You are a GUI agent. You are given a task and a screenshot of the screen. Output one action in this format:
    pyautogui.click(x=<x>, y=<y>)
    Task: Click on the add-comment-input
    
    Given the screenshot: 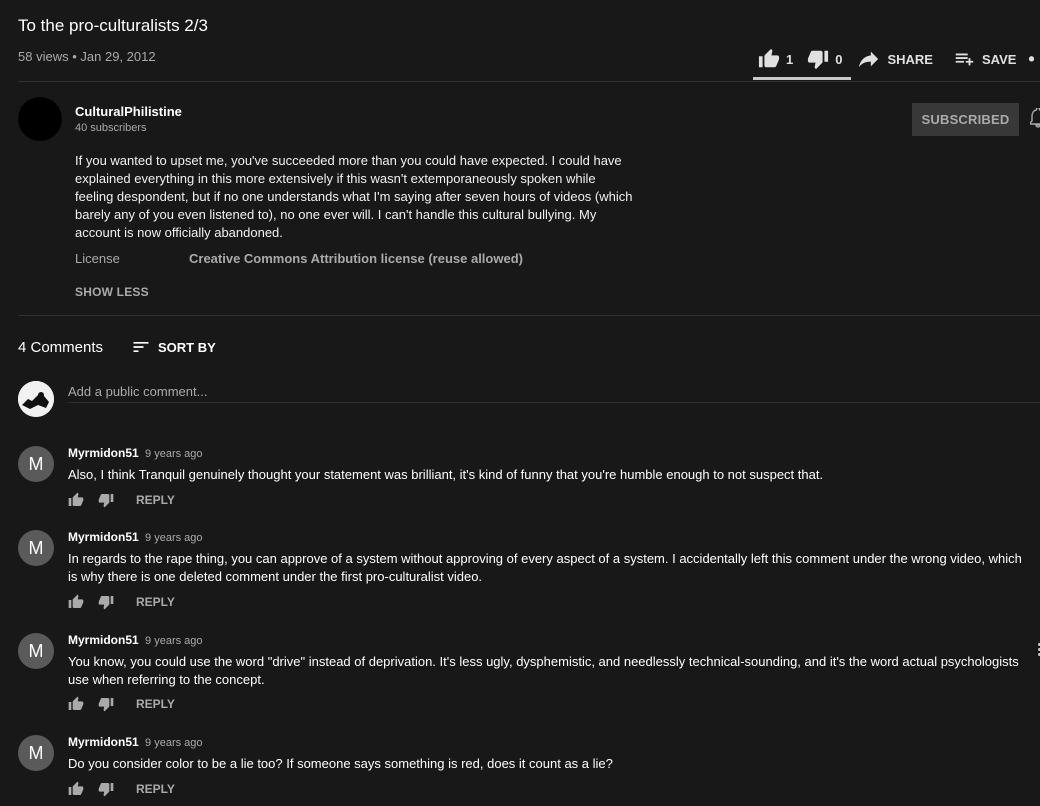 What is the action you would take?
    pyautogui.click(x=554, y=392)
    